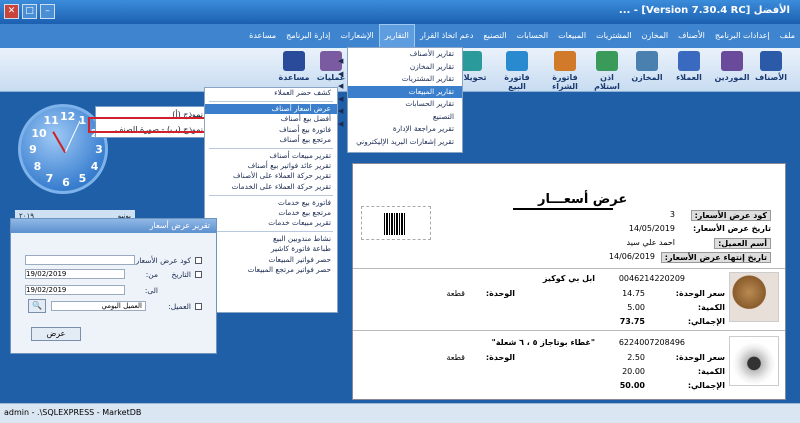  Describe the element at coordinates (271, 223) in the screenshot. I see `submenu-item: تقرير مبيعات خدمات` at that location.